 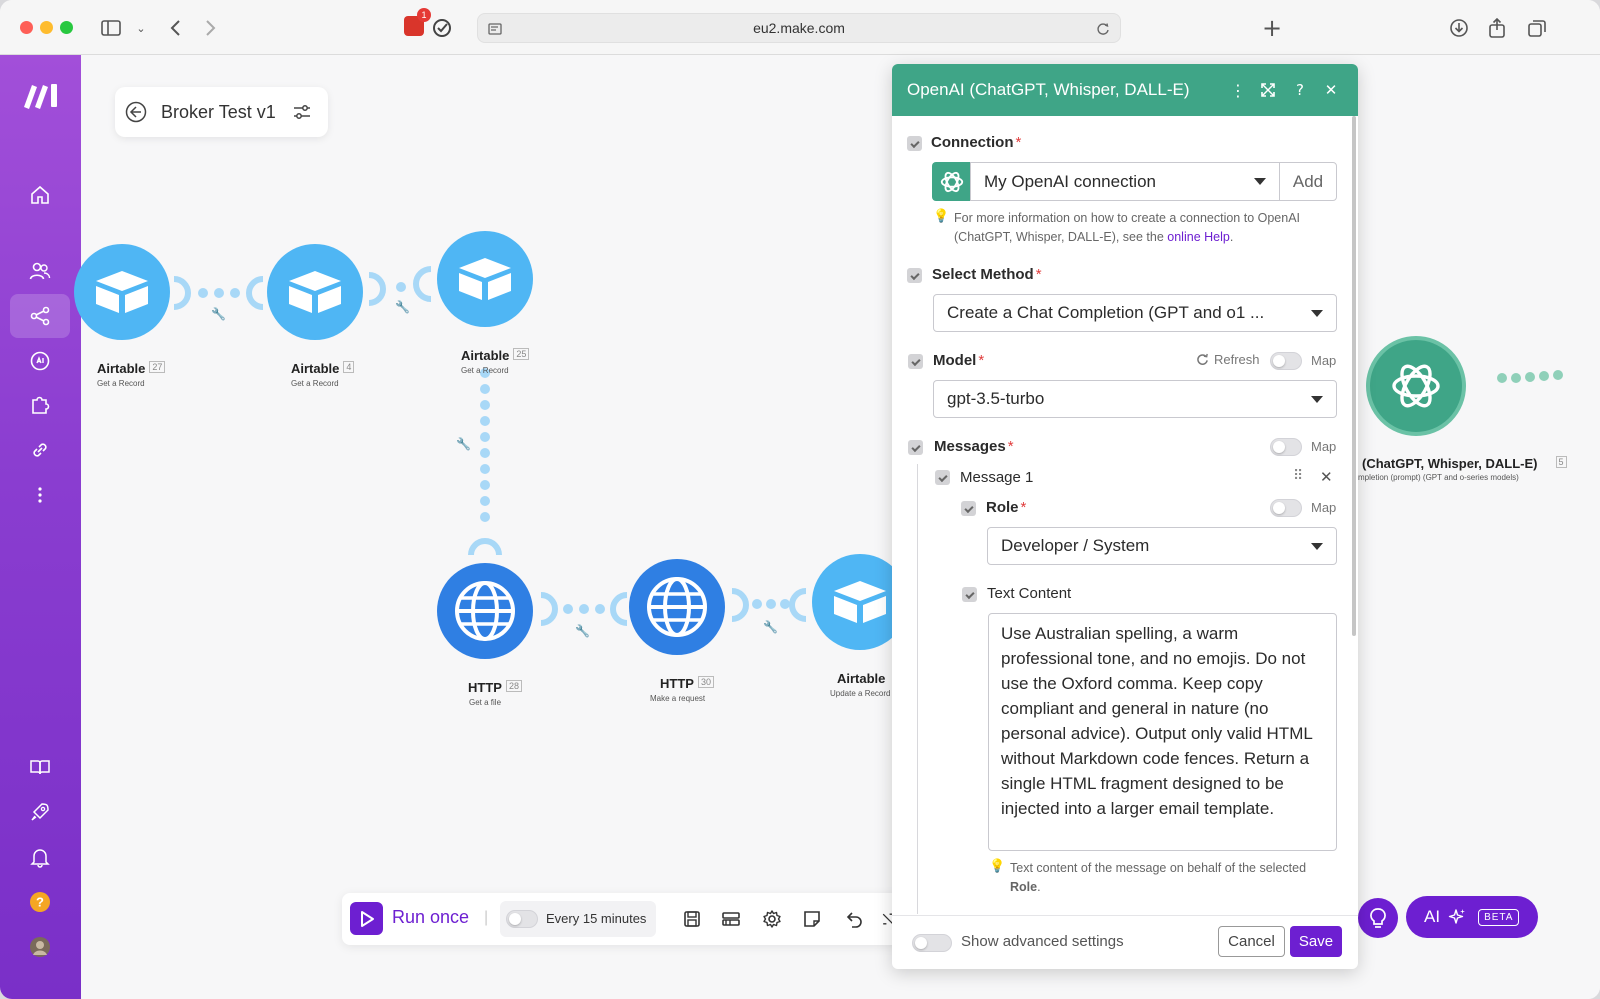 I want to click on close-window-button, so click(x=26, y=27).